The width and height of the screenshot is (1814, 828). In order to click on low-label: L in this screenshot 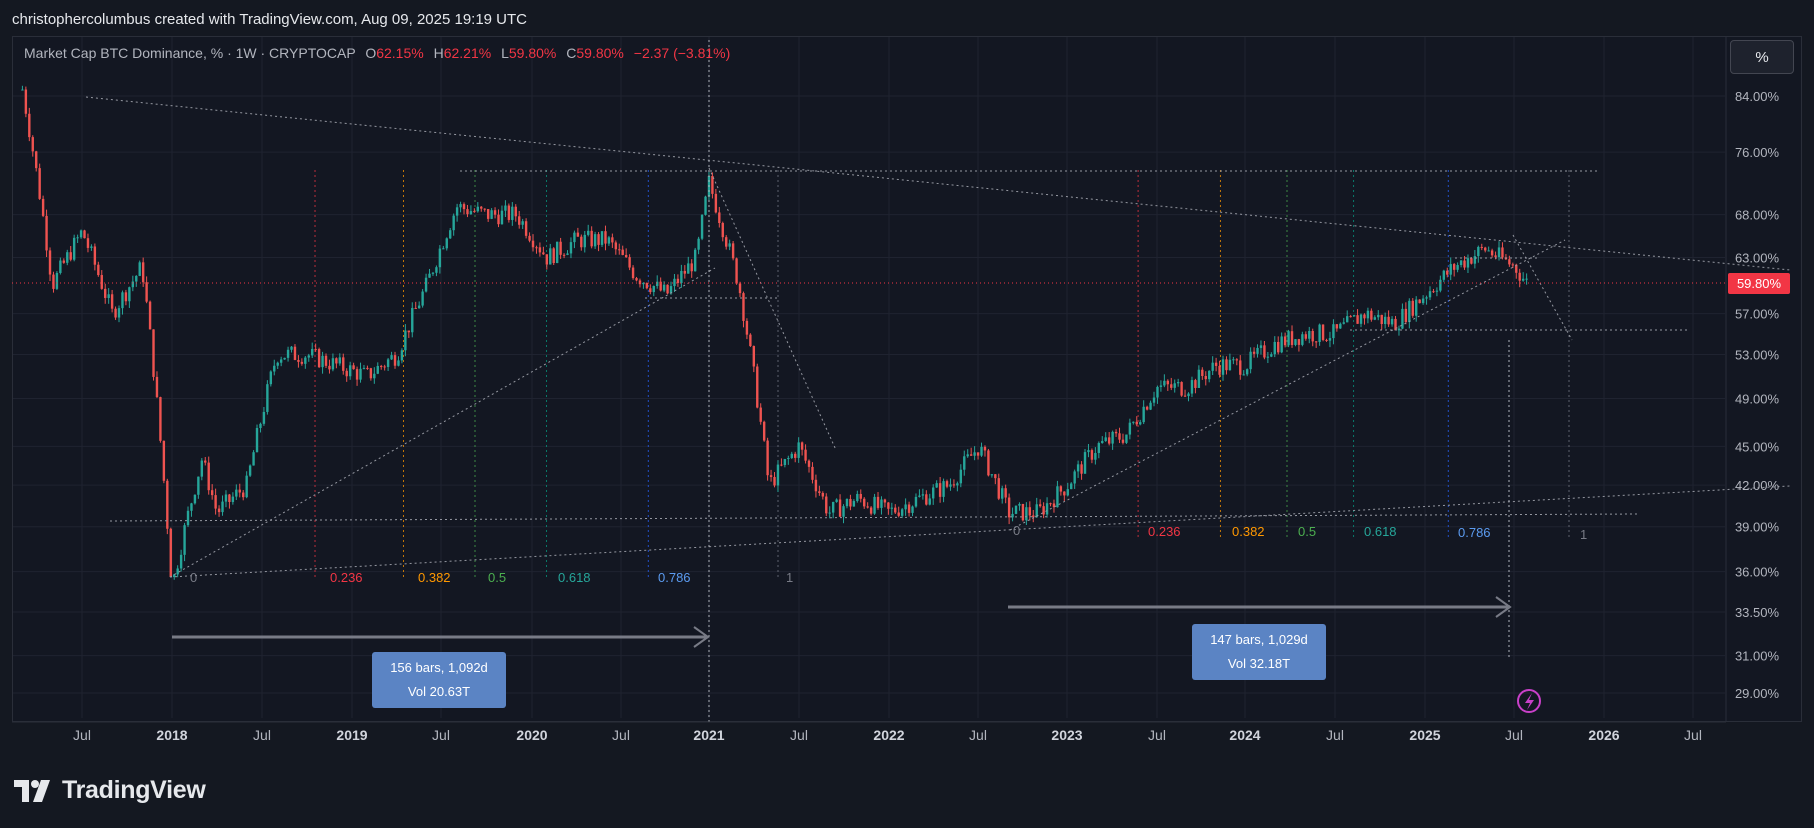, I will do `click(505, 53)`.